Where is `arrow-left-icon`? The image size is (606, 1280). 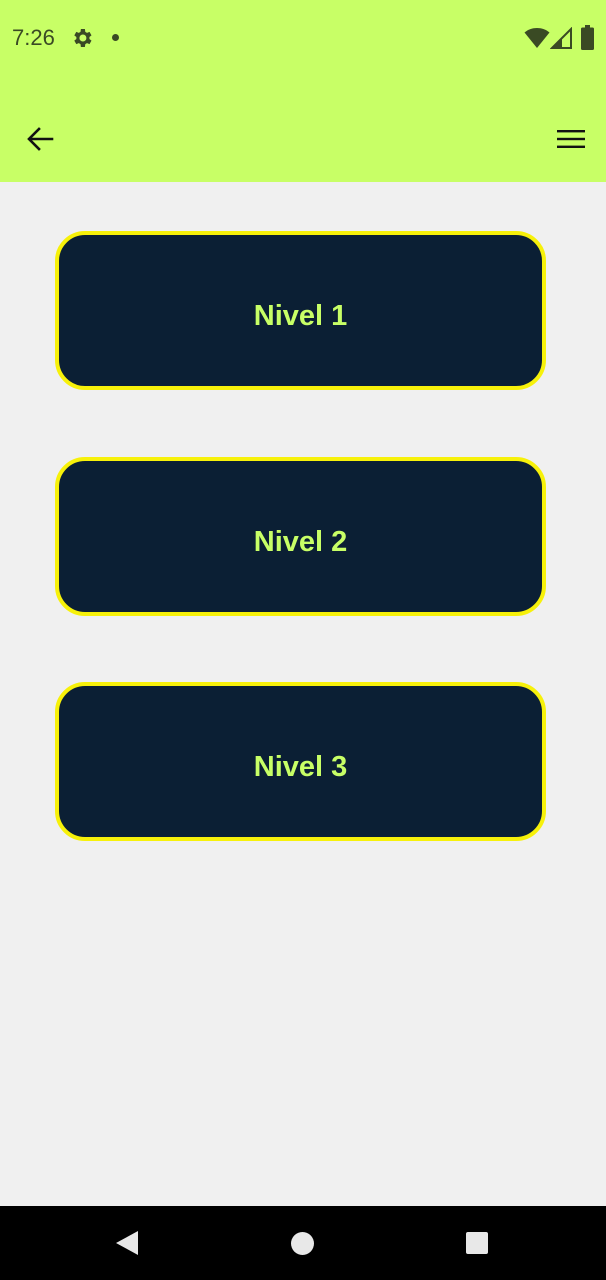 arrow-left-icon is located at coordinates (40, 139).